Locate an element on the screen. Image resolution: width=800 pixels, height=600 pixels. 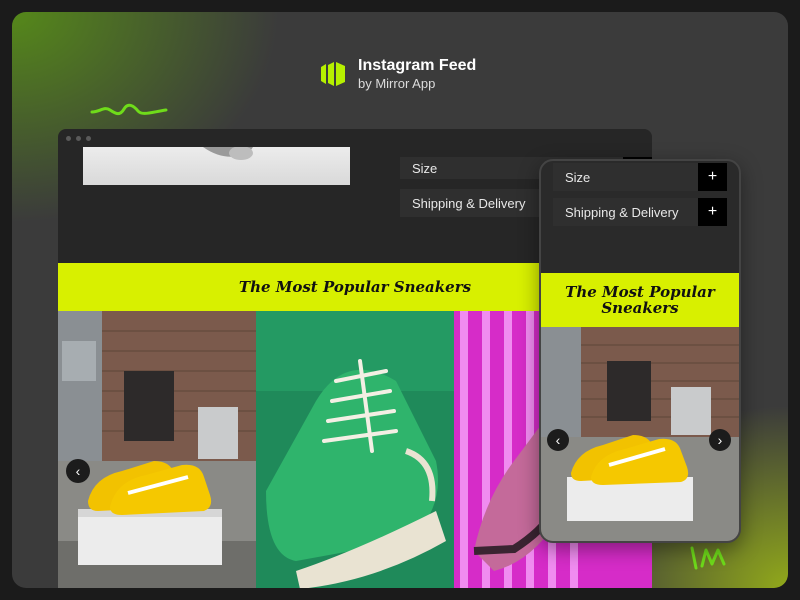
mobile-feed-next-button: › is located at coordinates (720, 440).